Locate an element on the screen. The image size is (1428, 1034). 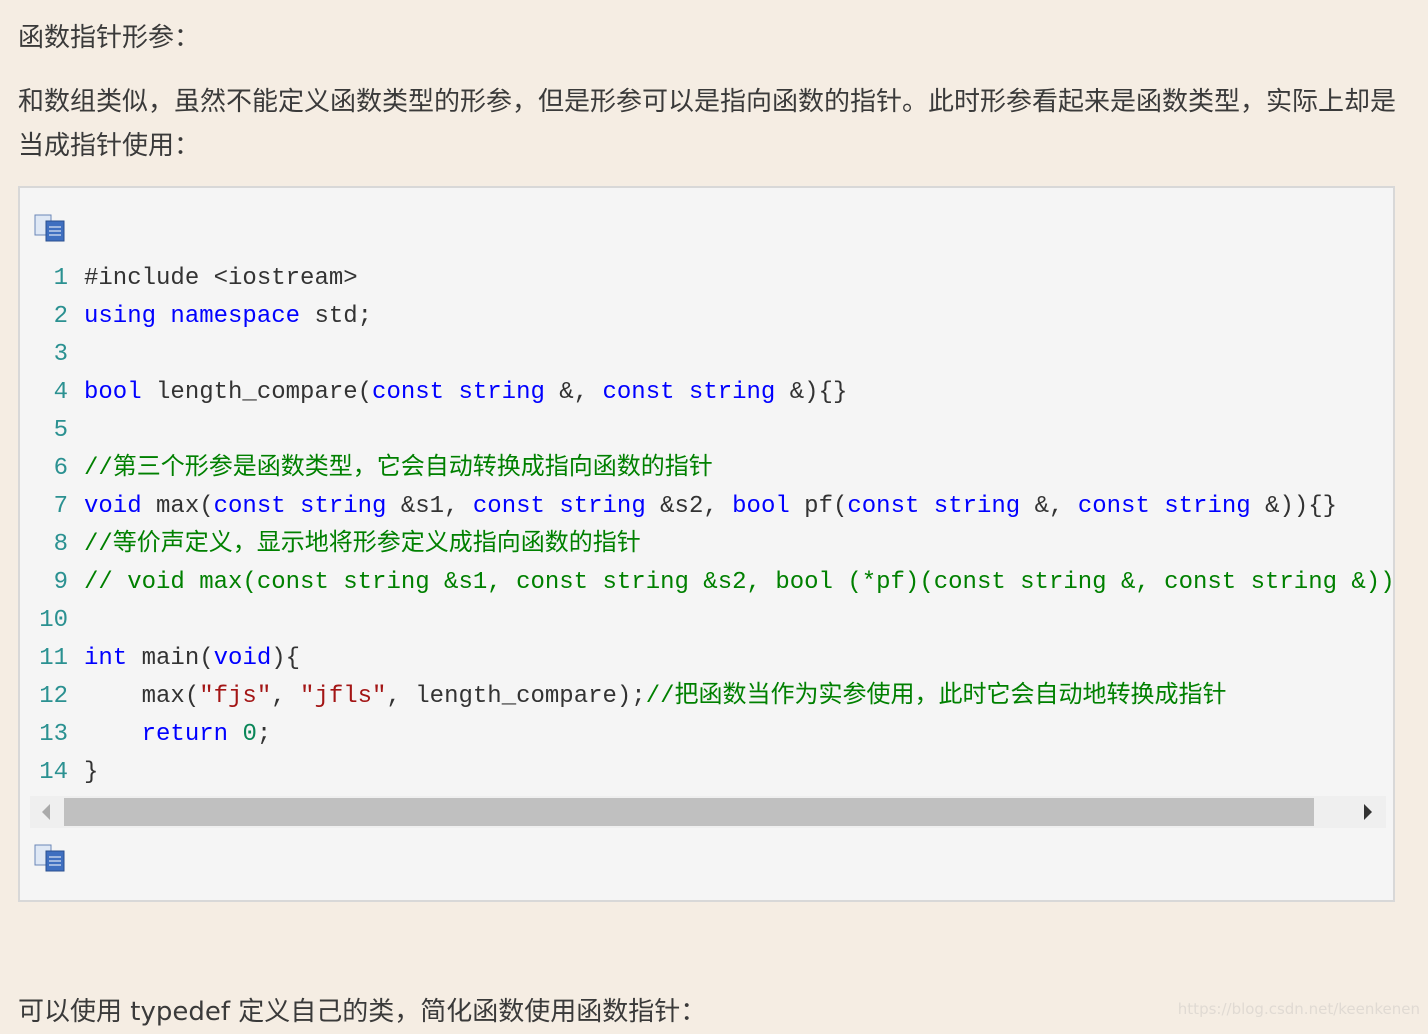
code-token: pf( is located at coordinates (818, 506).